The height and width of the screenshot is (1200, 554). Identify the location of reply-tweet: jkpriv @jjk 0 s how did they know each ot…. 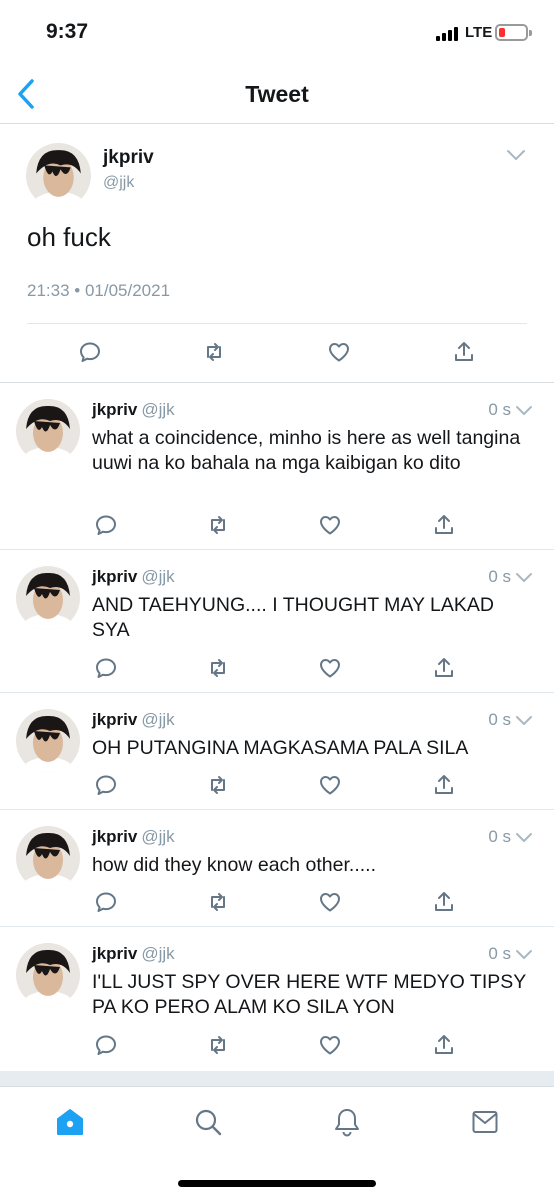
(277, 868).